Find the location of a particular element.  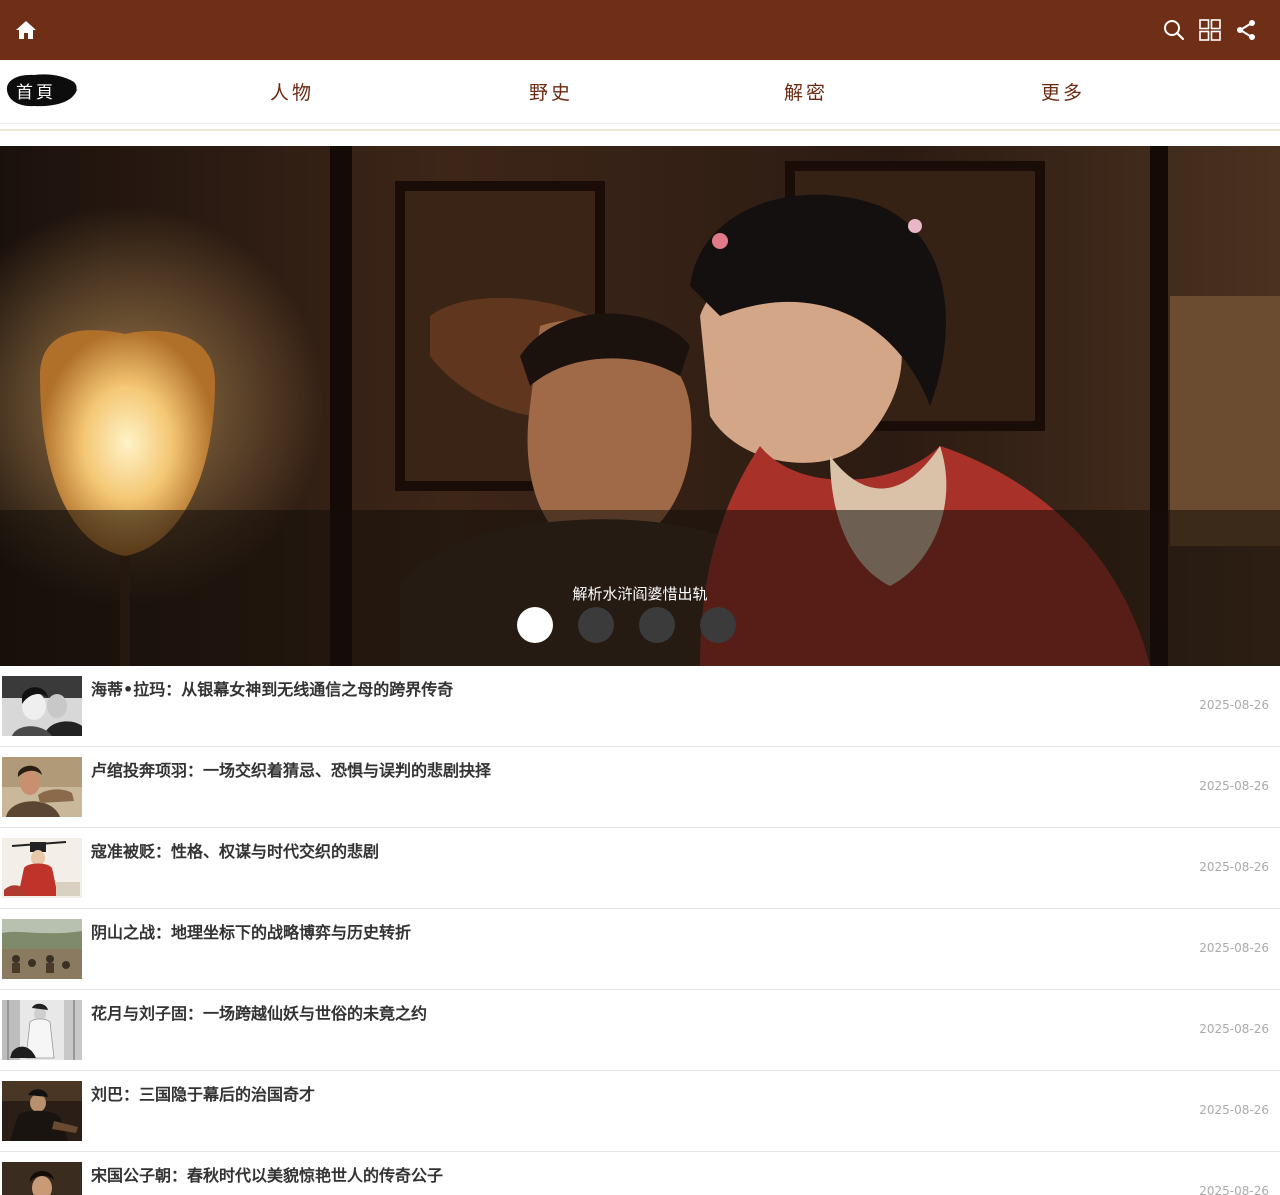

nav-item-home: 首頁 is located at coordinates (41, 90).